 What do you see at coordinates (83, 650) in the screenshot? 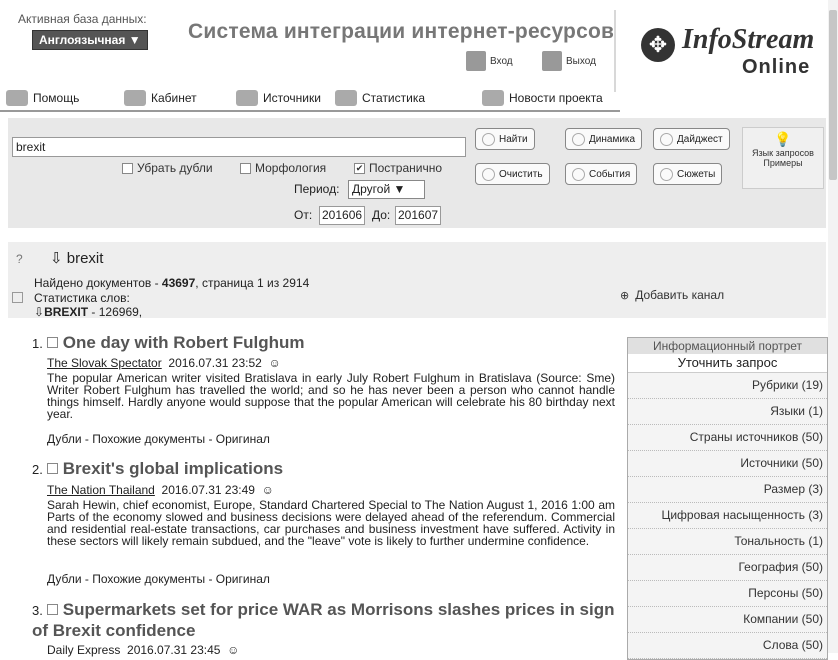
I see `result-source-link: Daily Express` at bounding box center [83, 650].